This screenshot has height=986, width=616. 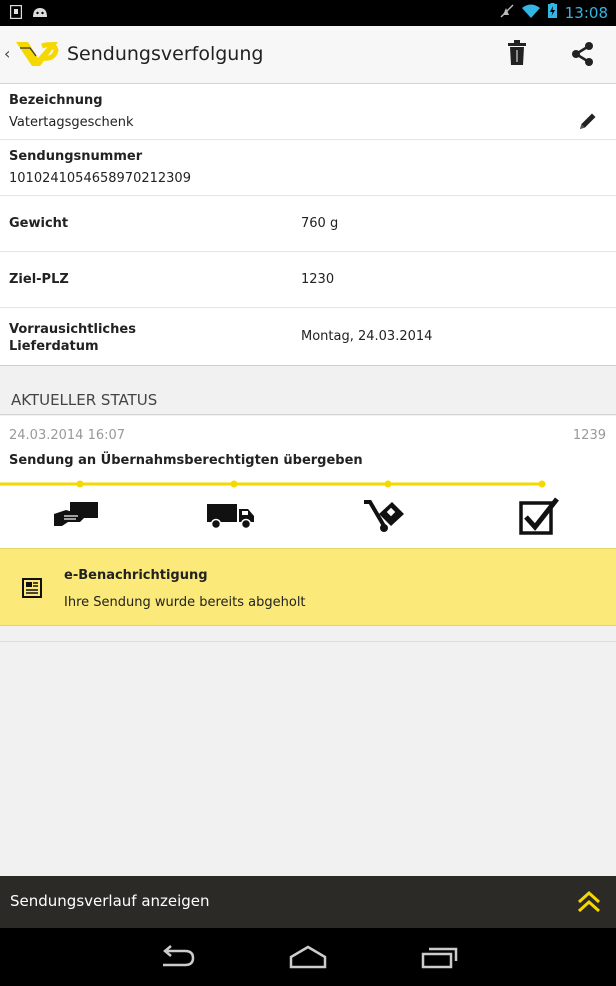 I want to click on lieferdatum-value: Montag, 24.03.2014, so click(x=367, y=336).